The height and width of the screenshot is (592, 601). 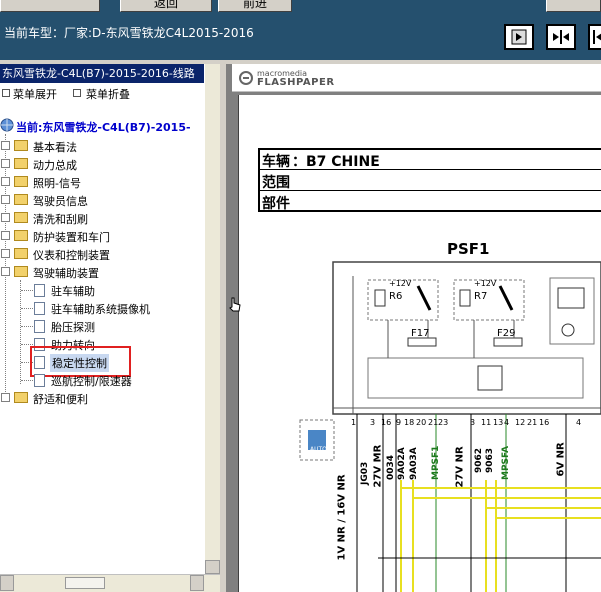 I want to click on tree-item: 驾驶员信息, so click(x=60, y=201).